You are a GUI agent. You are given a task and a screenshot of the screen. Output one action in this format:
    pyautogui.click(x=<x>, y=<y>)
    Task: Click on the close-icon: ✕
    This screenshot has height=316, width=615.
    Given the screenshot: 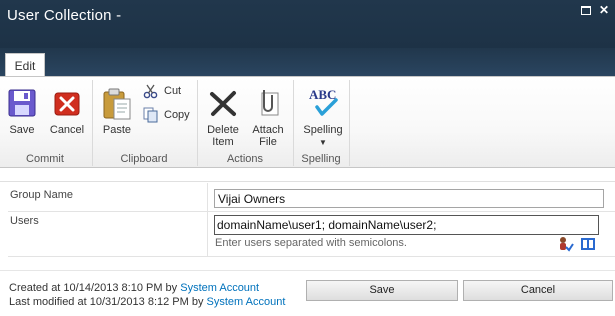 What is the action you would take?
    pyautogui.click(x=604, y=10)
    